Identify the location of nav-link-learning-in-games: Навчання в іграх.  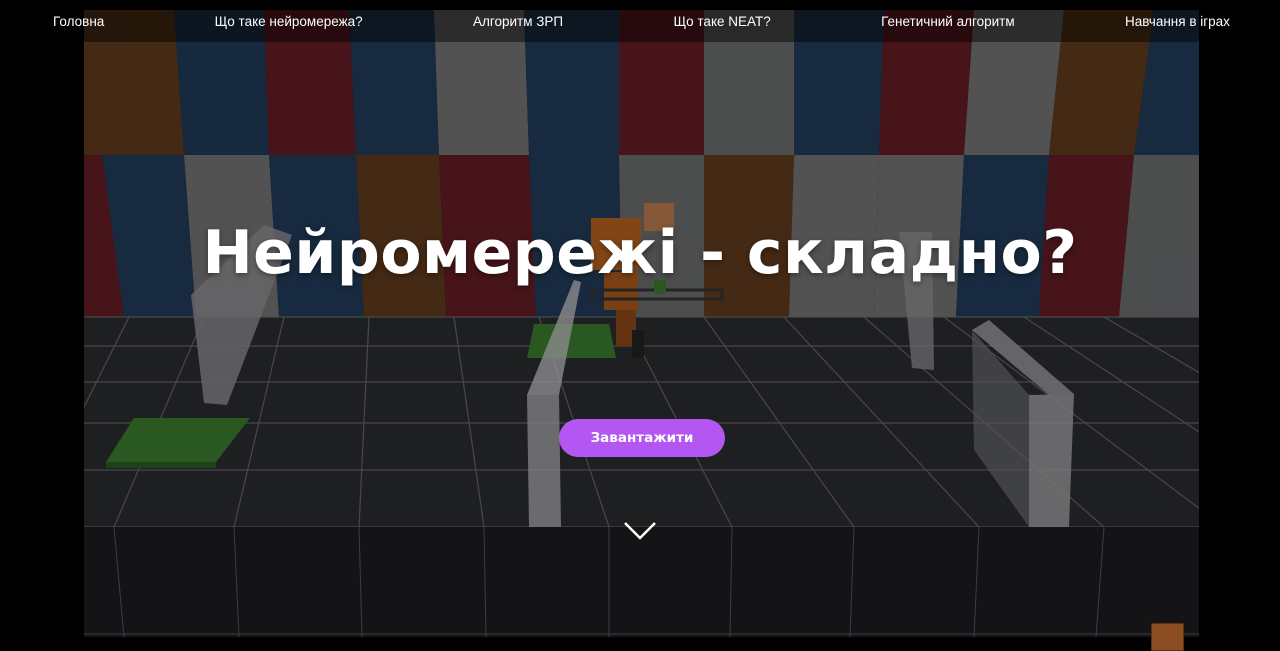
(1177, 21).